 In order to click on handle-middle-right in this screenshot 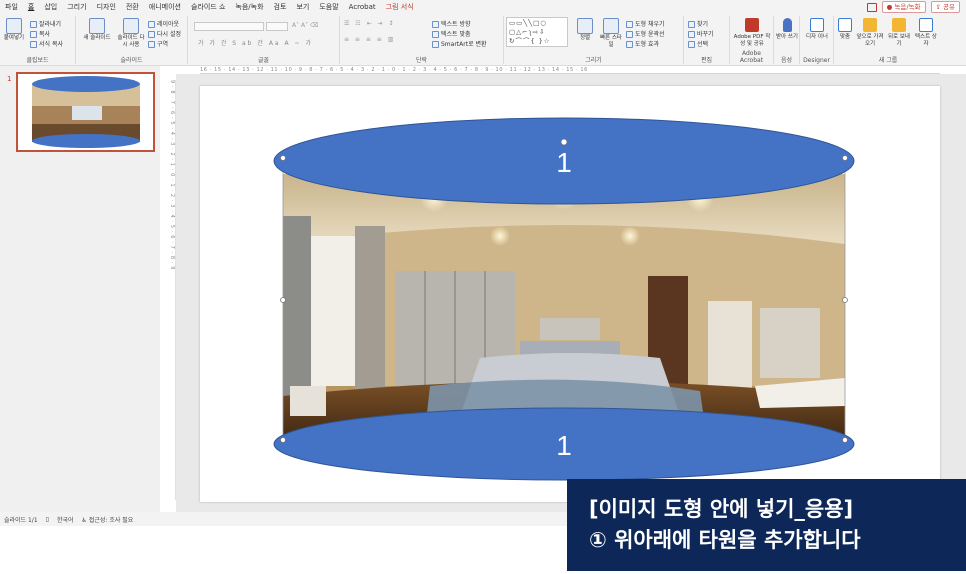, I will do `click(845, 300)`.